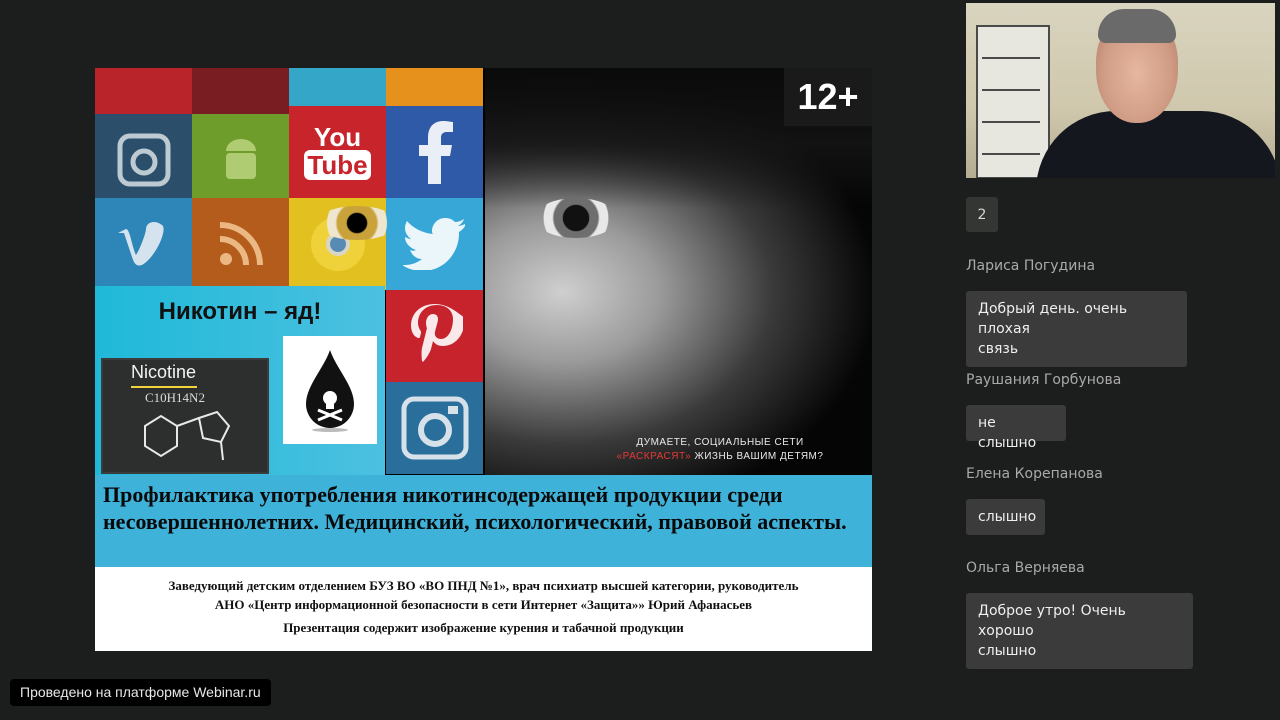 Image resolution: width=1280 pixels, height=720 pixels. I want to click on android-icon, so click(240, 160).